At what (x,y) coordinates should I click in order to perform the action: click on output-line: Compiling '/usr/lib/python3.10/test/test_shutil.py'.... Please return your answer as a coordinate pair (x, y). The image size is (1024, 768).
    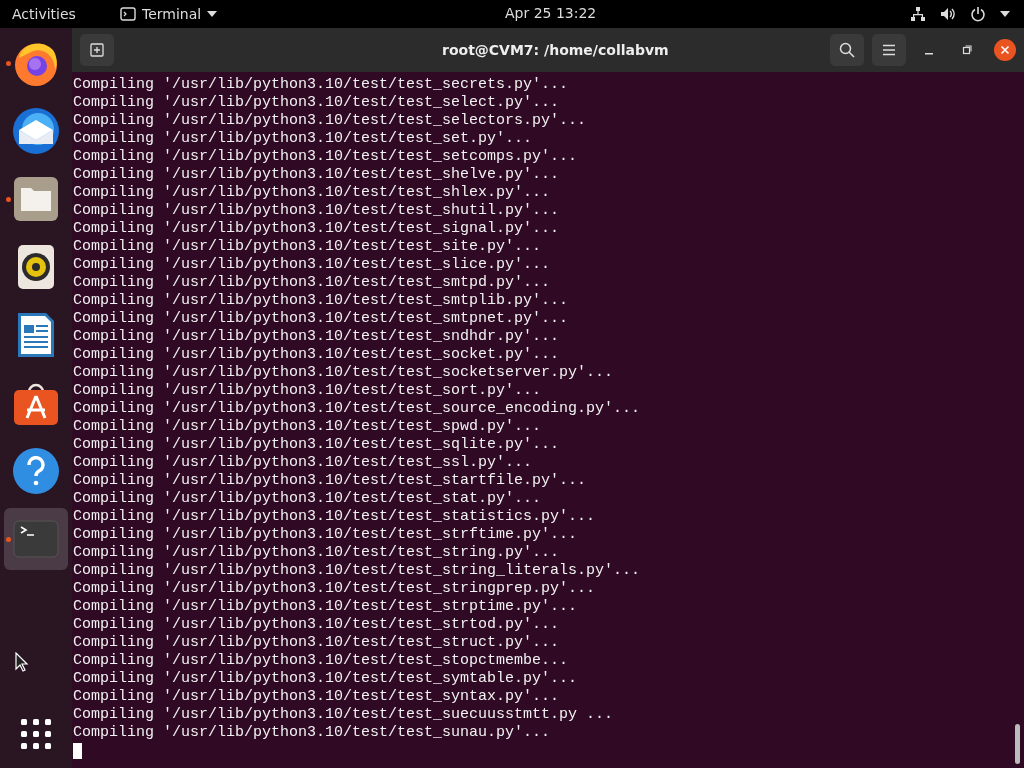
    Looking at the image, I should click on (317, 211).